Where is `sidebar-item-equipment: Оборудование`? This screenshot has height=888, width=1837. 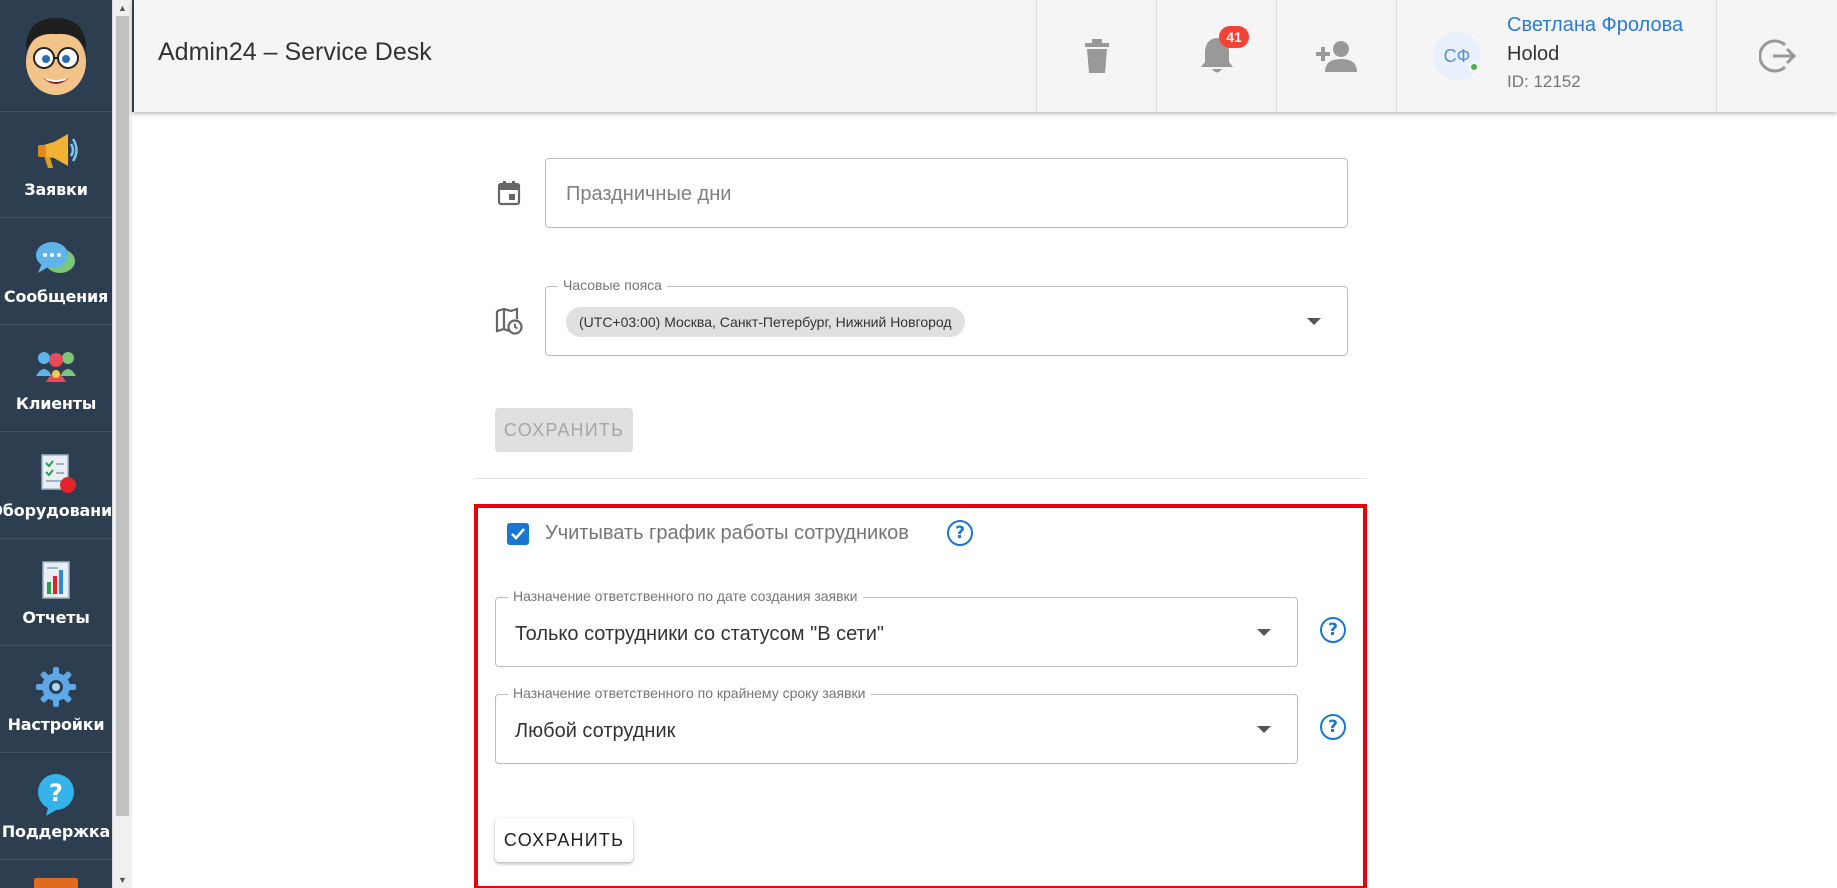 sidebar-item-equipment: Оборудование is located at coordinates (61, 486).